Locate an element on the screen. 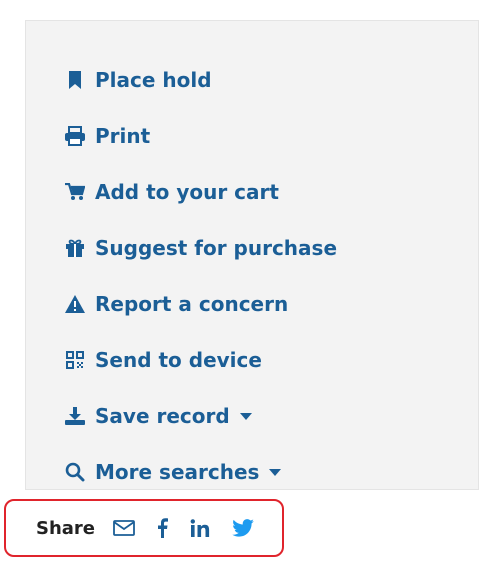  place-hold-link: Place hold is located at coordinates (137, 80).